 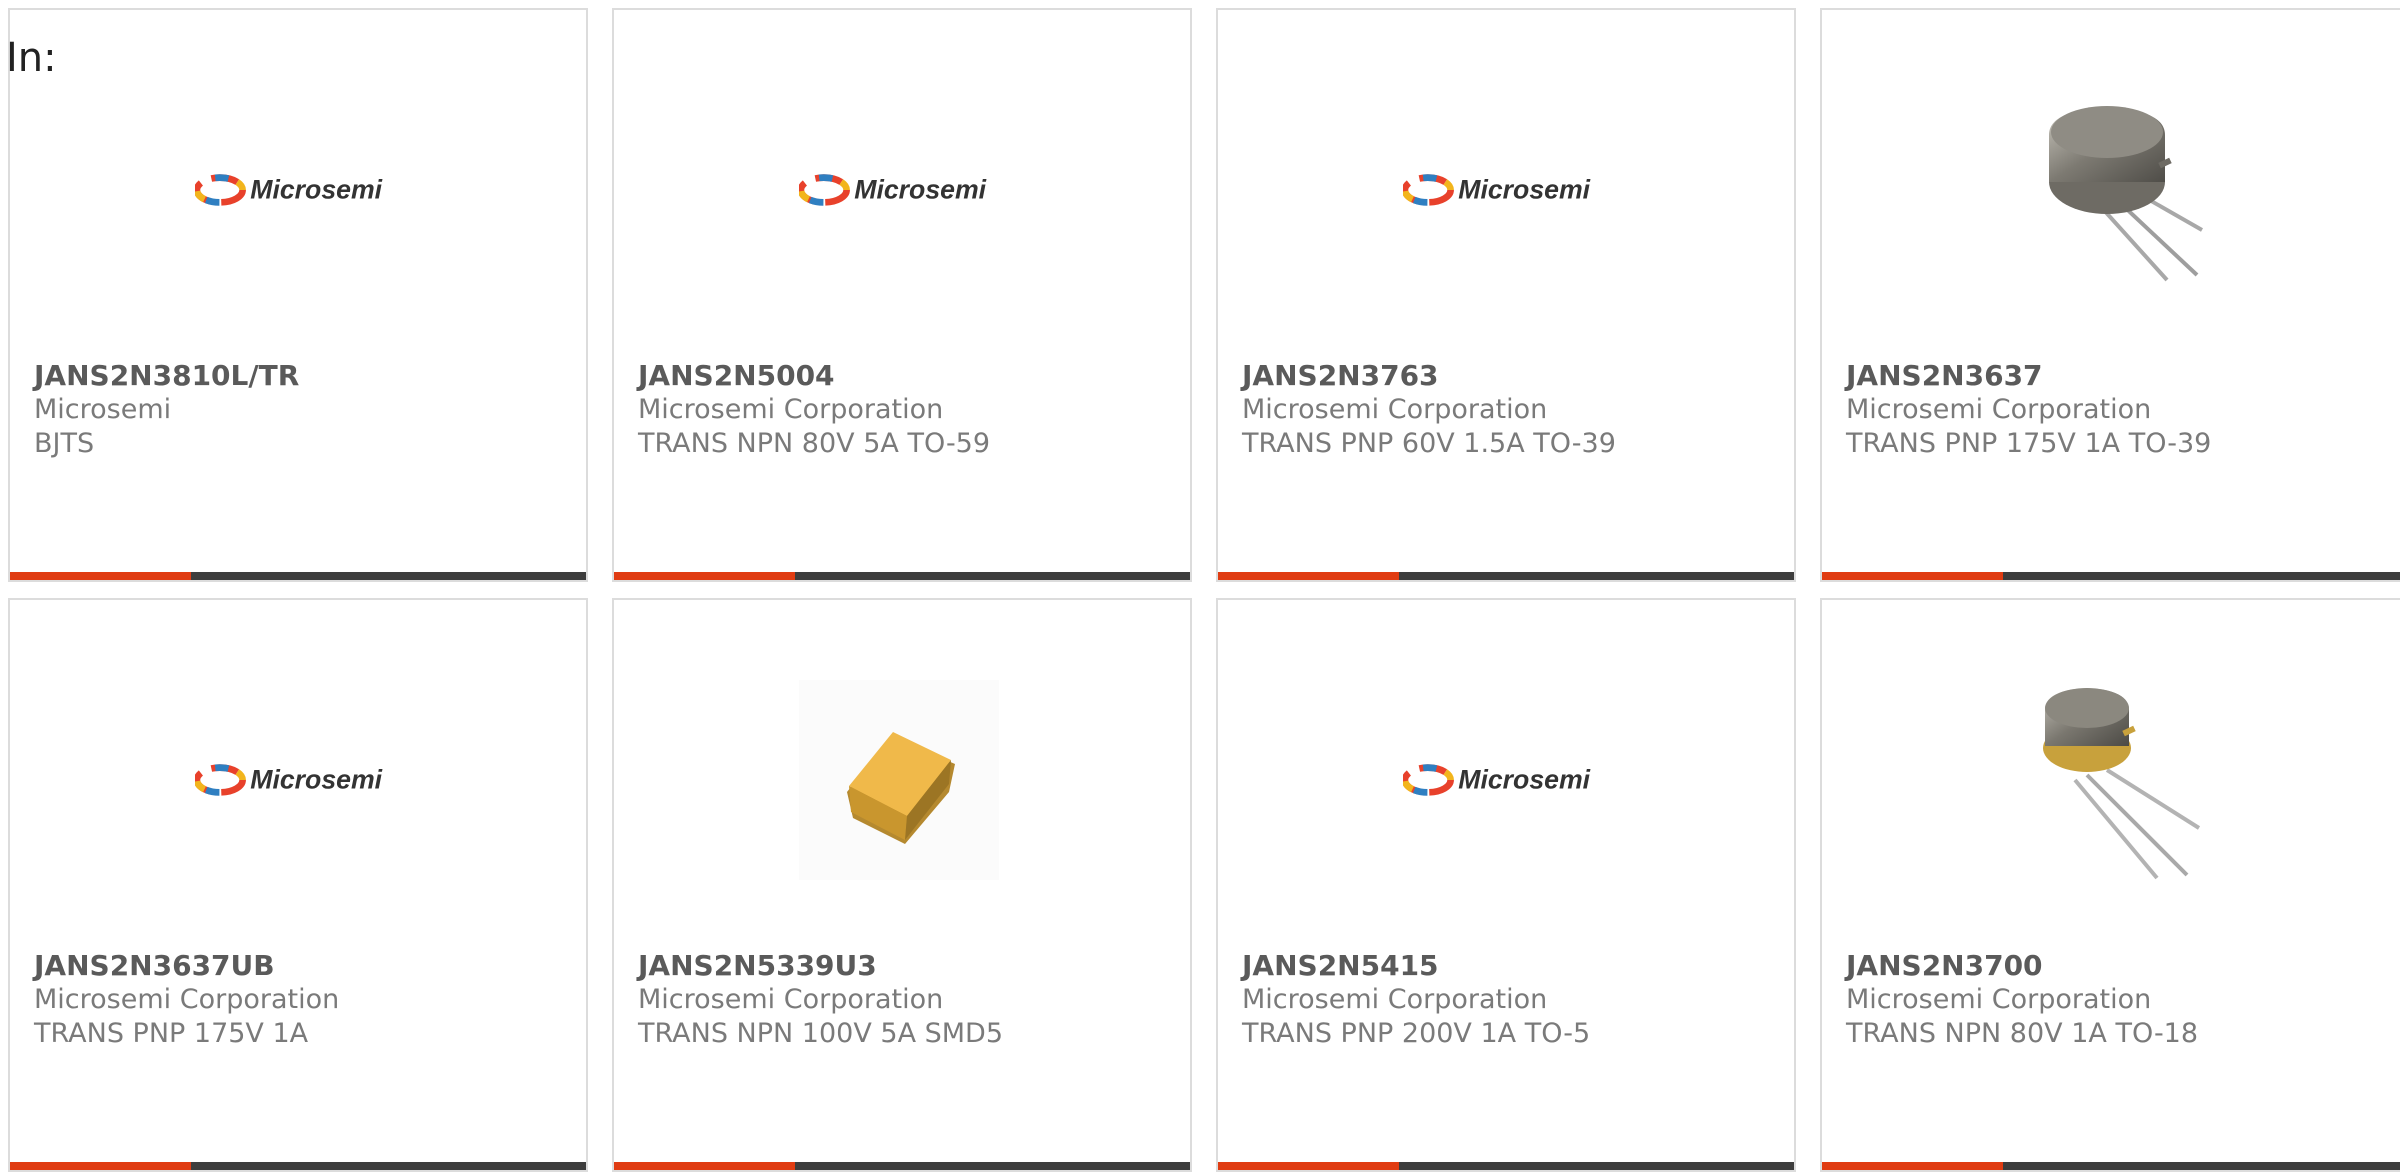 I want to click on part-number: JANS2N5004, so click(x=736, y=375).